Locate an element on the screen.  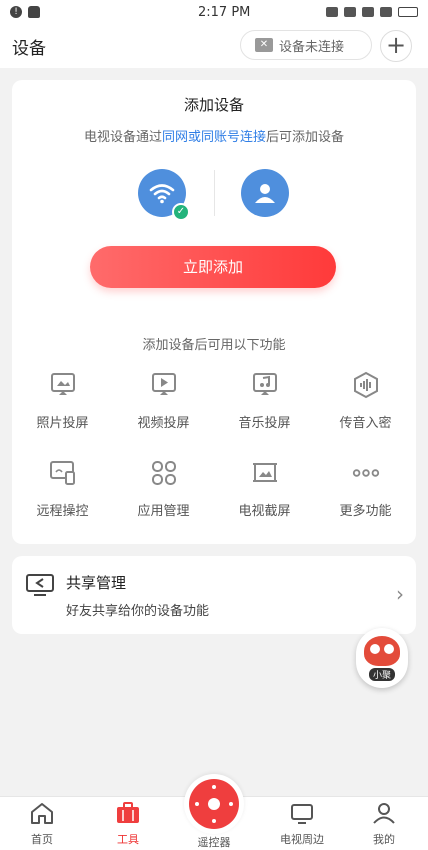
feature-remote-control: 远程操控 is located at coordinates (62, 488).